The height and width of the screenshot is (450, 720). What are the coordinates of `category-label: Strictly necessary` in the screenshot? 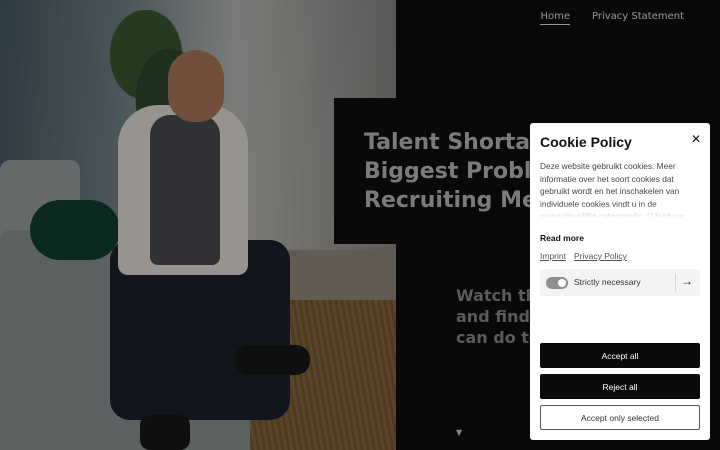 It's located at (607, 282).